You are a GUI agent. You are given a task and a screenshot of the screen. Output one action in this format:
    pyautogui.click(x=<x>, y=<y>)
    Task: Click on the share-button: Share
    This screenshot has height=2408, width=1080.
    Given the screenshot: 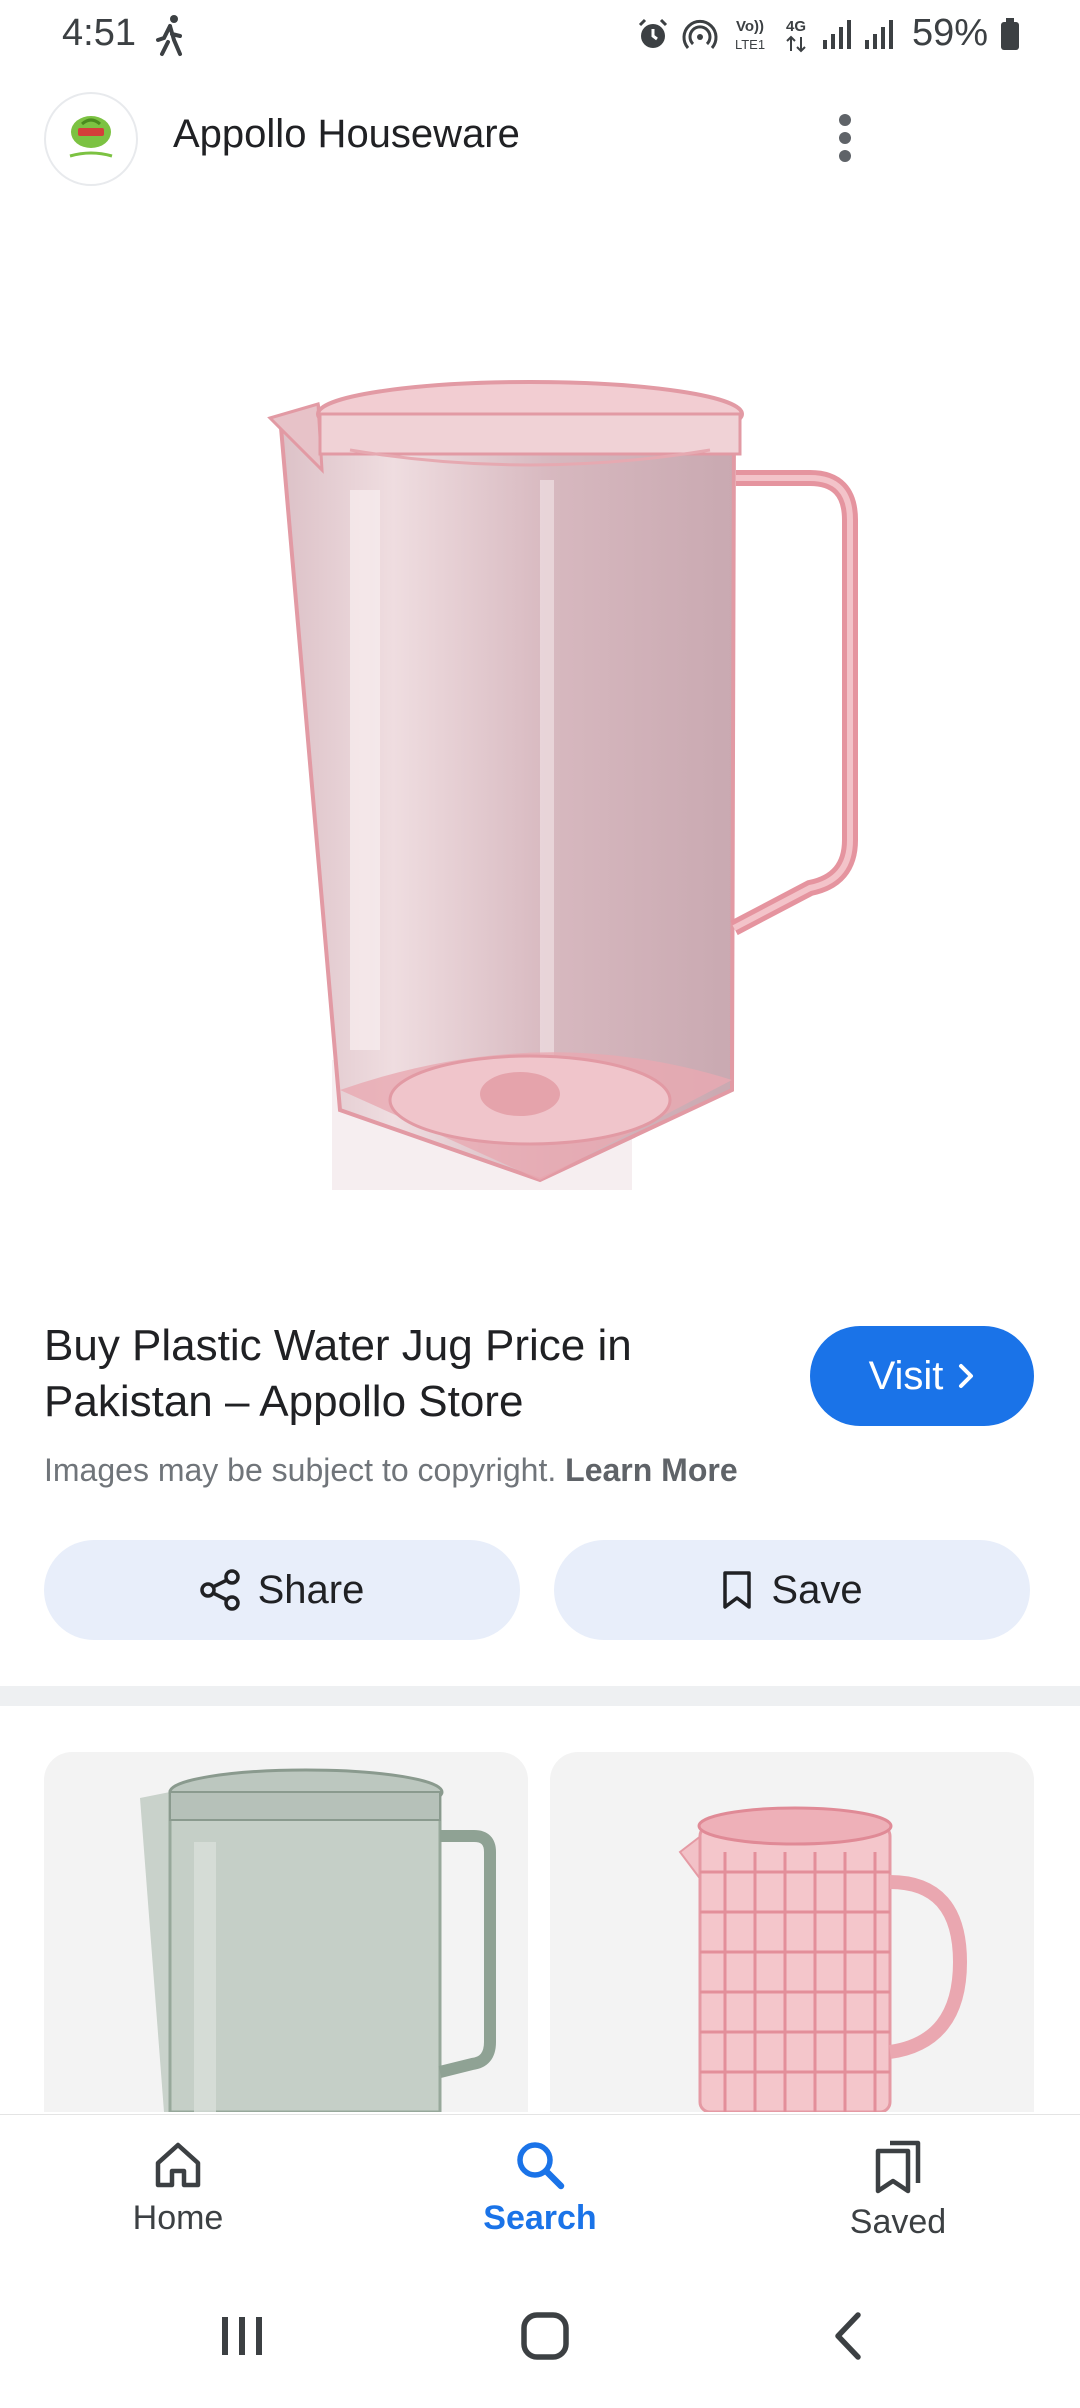 What is the action you would take?
    pyautogui.click(x=282, y=1590)
    